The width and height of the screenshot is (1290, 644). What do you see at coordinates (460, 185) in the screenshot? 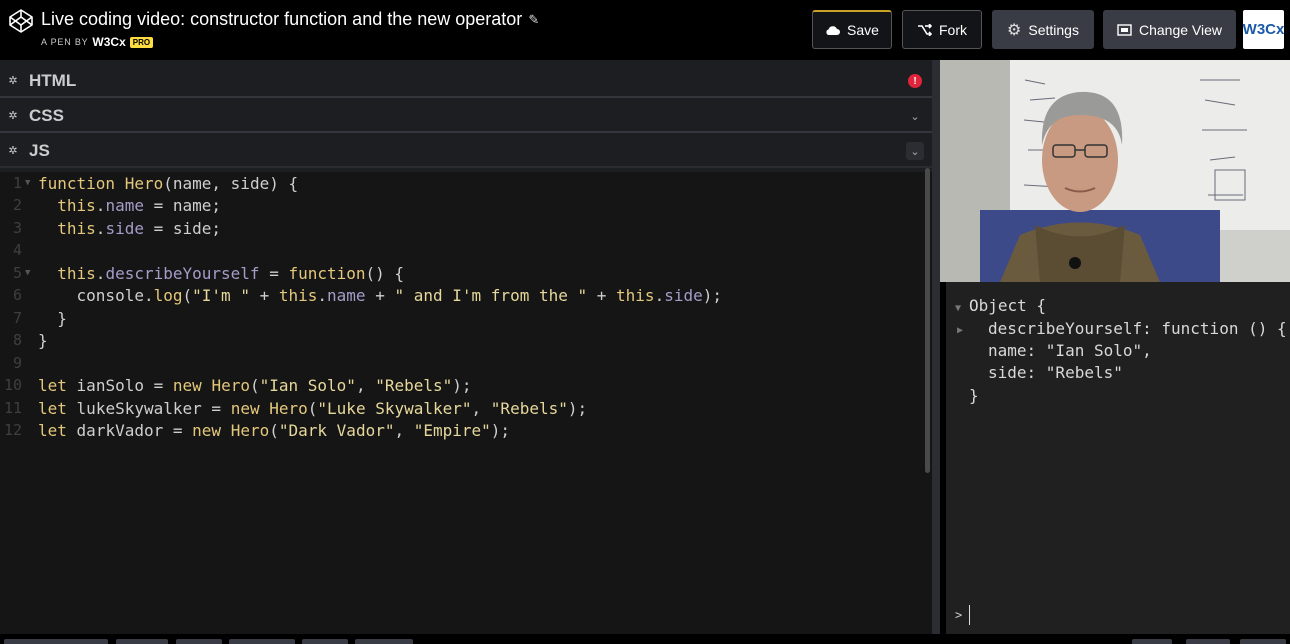
I see `code-line: 1 ▼ function Hero(name, side) {` at bounding box center [460, 185].